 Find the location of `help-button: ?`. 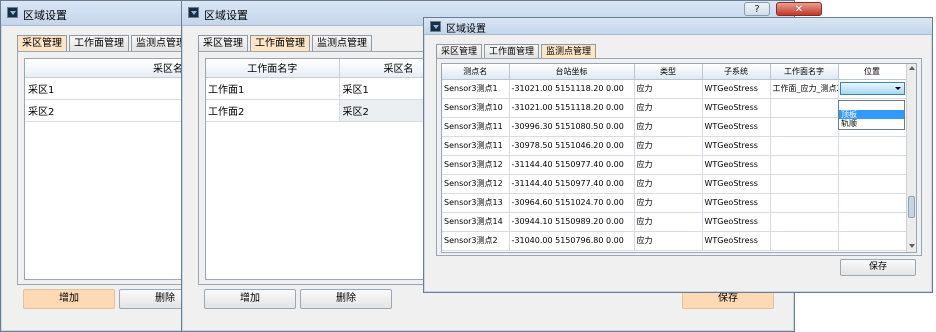

help-button: ? is located at coordinates (757, 9).